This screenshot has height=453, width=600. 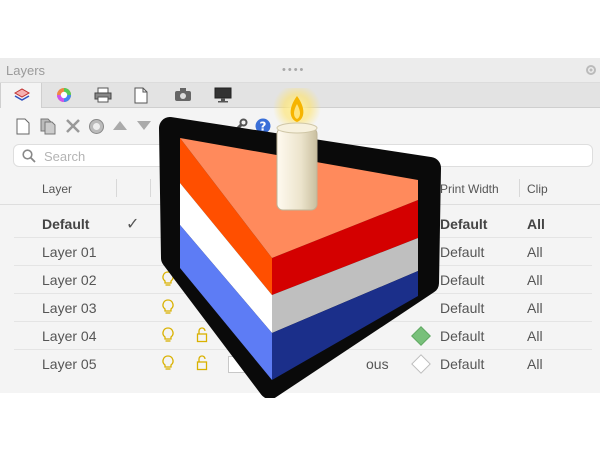 I want to click on layer-name: Layer 05, so click(x=69, y=364).